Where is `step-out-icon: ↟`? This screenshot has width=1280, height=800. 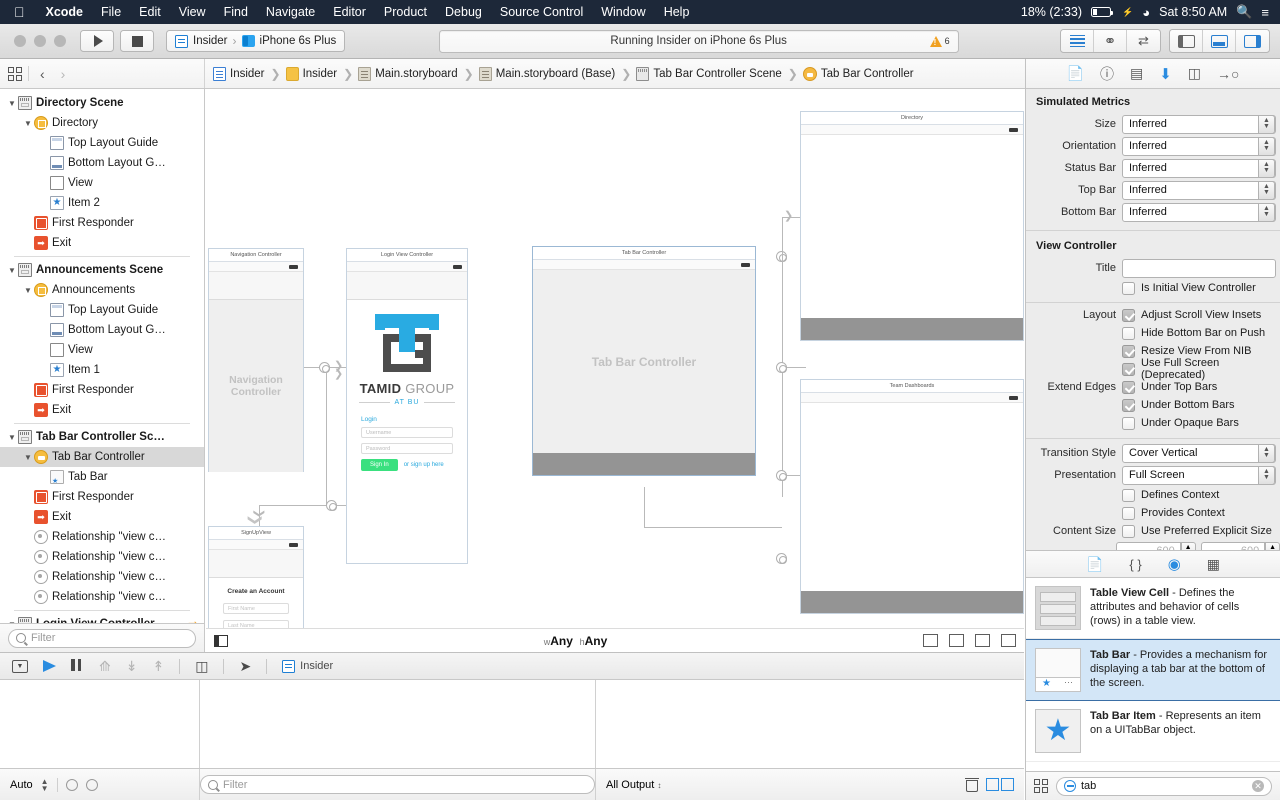
step-out-icon: ↟ is located at coordinates (158, 666).